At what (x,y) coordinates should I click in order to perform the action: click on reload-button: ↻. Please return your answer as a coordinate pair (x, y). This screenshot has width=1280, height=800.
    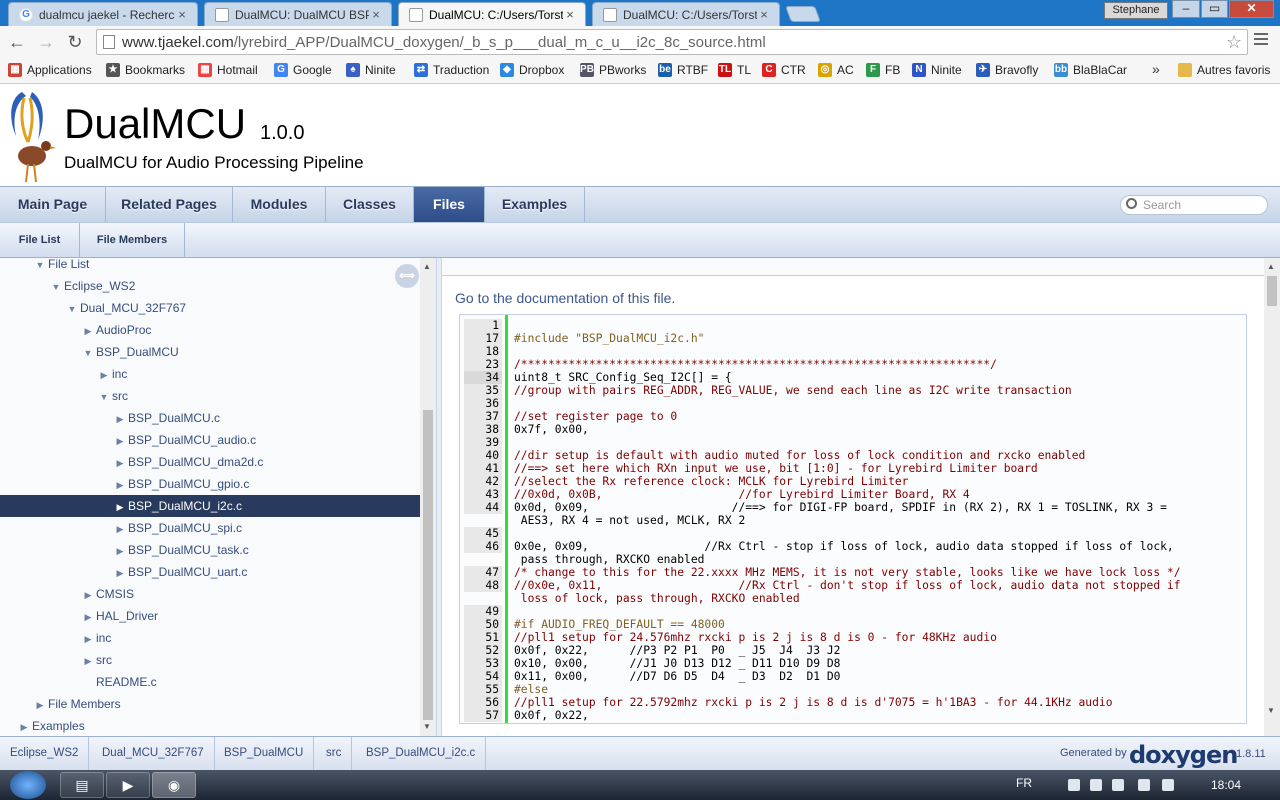
    Looking at the image, I should click on (75, 42).